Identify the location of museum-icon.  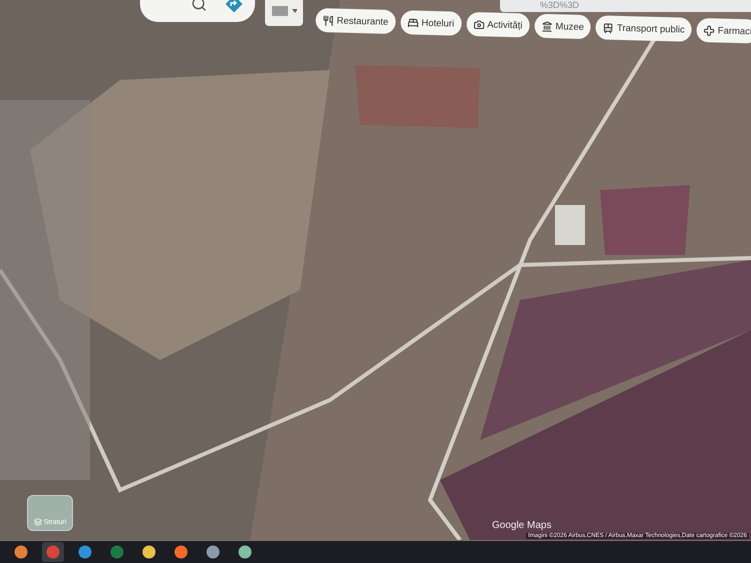
(547, 26).